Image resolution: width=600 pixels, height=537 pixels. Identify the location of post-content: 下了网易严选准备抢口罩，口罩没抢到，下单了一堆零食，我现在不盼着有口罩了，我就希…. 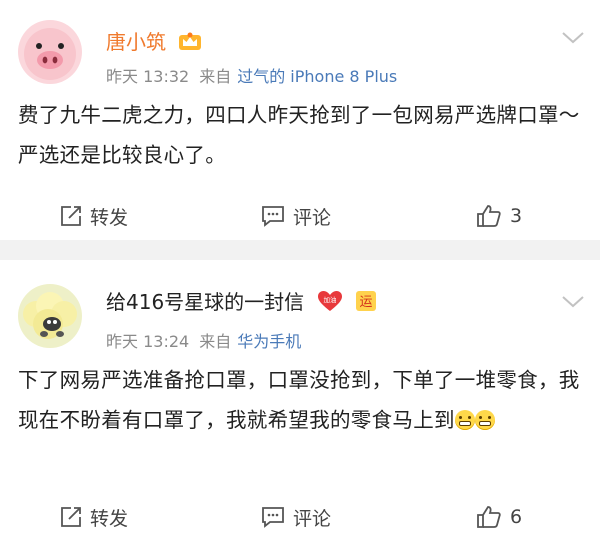
(301, 400).